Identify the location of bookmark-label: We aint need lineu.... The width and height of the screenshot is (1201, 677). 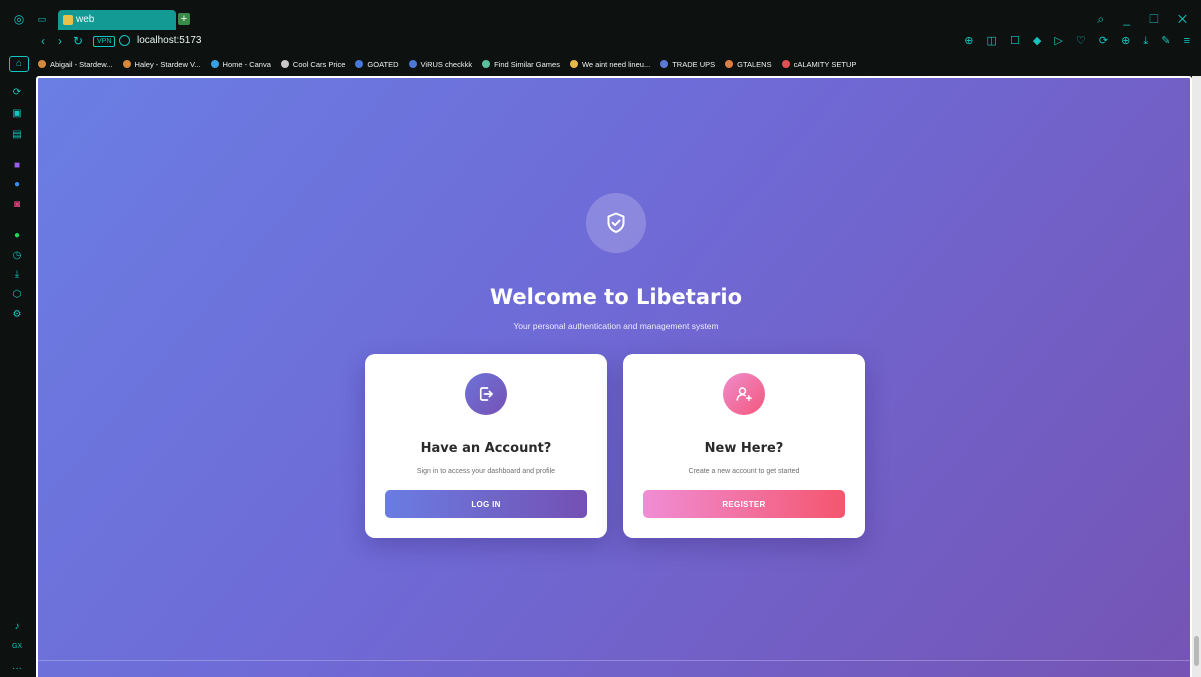
(616, 64).